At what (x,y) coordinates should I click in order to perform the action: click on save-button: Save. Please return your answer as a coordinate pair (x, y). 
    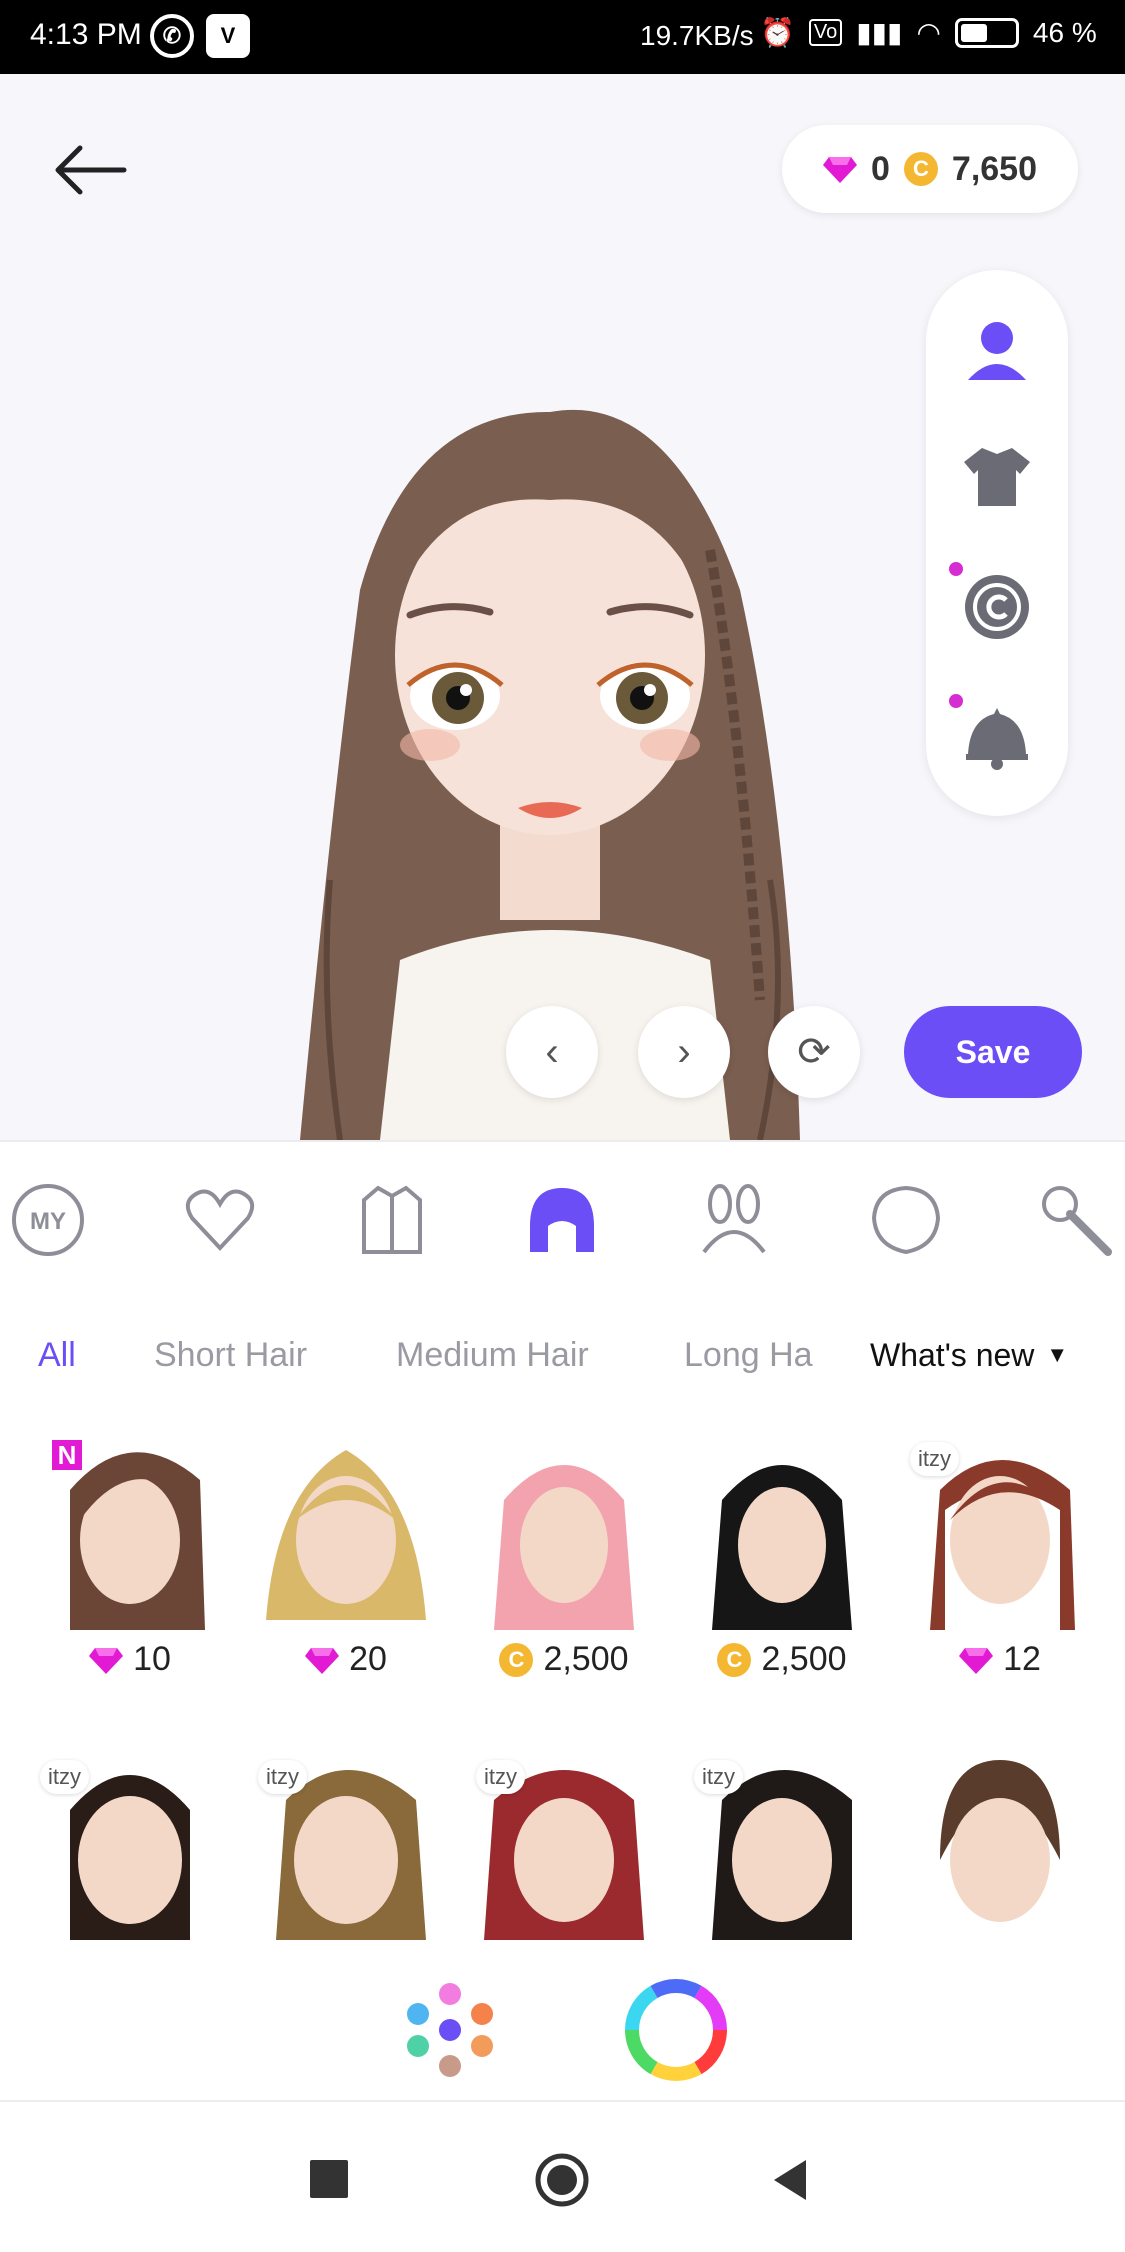
    Looking at the image, I should click on (993, 1052).